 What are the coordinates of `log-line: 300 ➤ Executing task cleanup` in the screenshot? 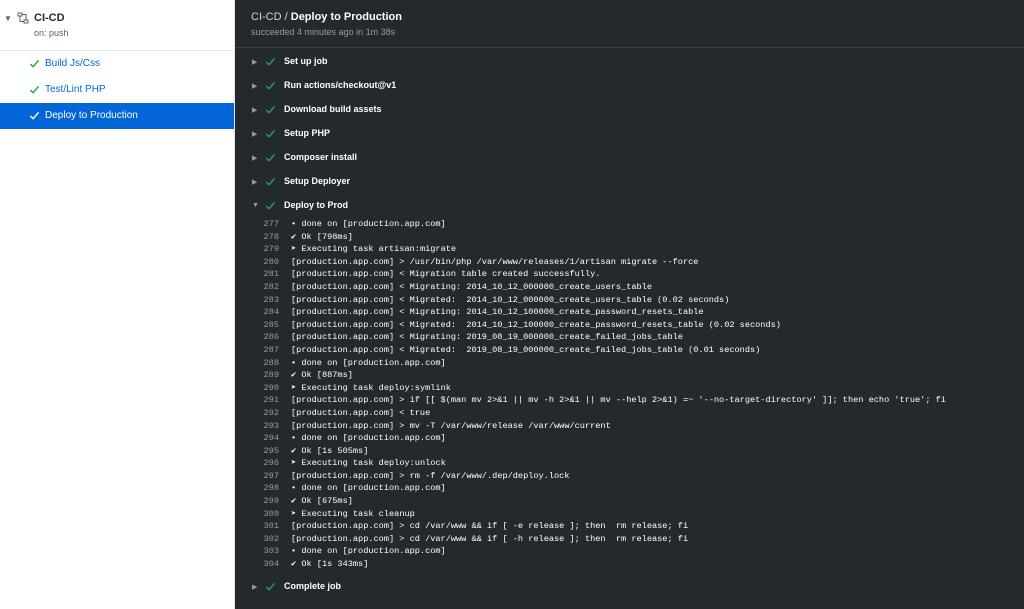 It's located at (629, 515).